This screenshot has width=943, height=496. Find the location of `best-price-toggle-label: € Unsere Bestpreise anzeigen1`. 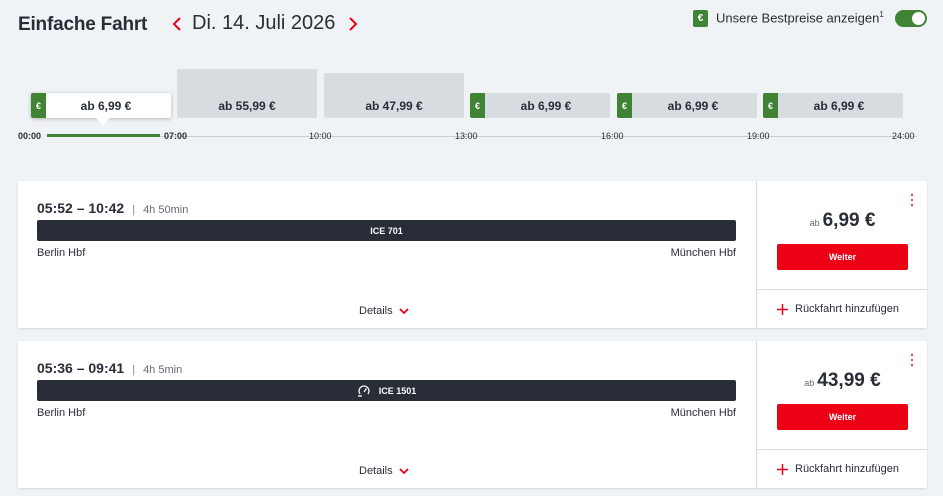

best-price-toggle-label: € Unsere Bestpreise anzeigen1 is located at coordinates (788, 18).